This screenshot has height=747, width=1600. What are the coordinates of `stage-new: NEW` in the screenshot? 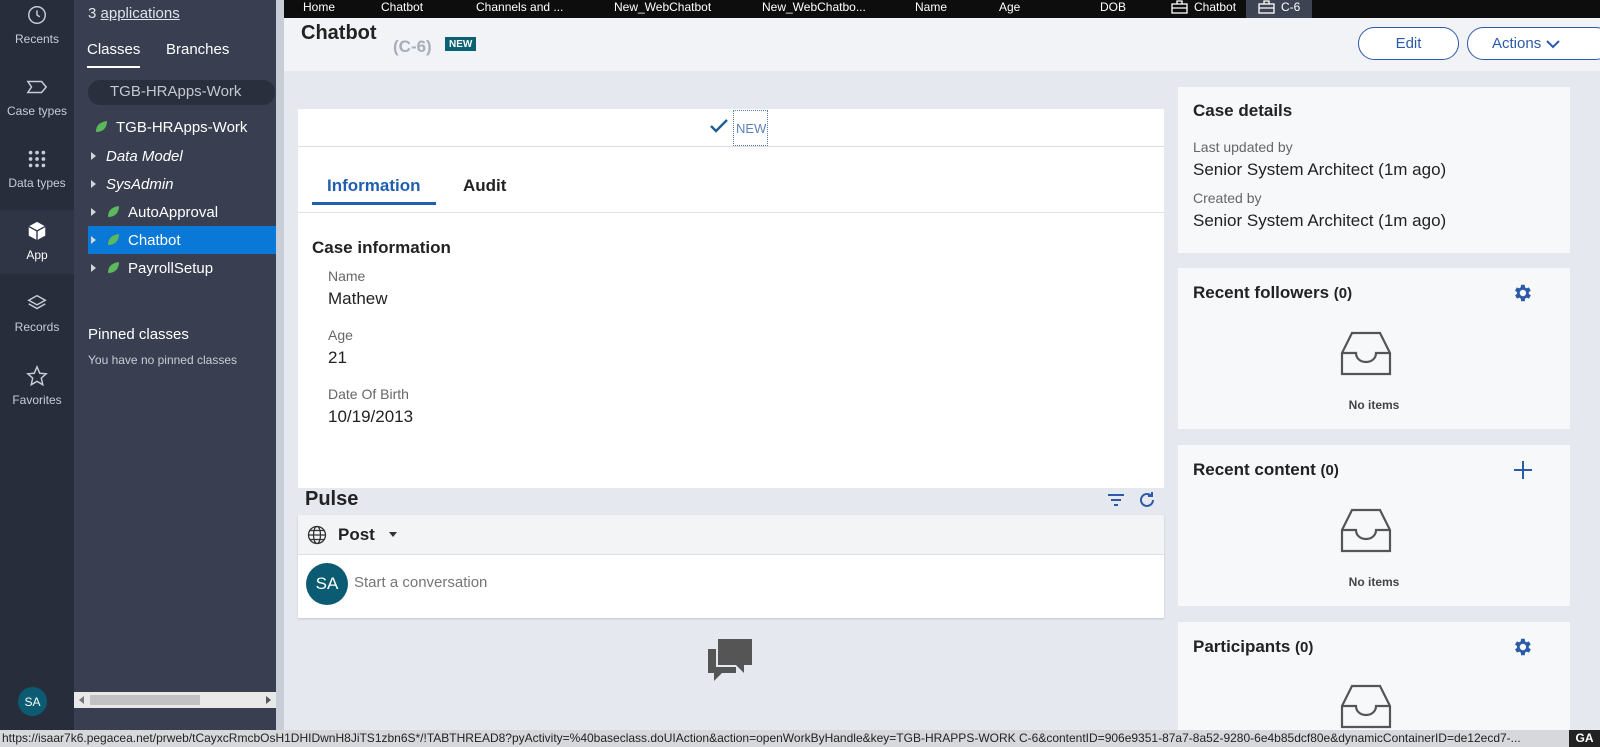 It's located at (750, 128).